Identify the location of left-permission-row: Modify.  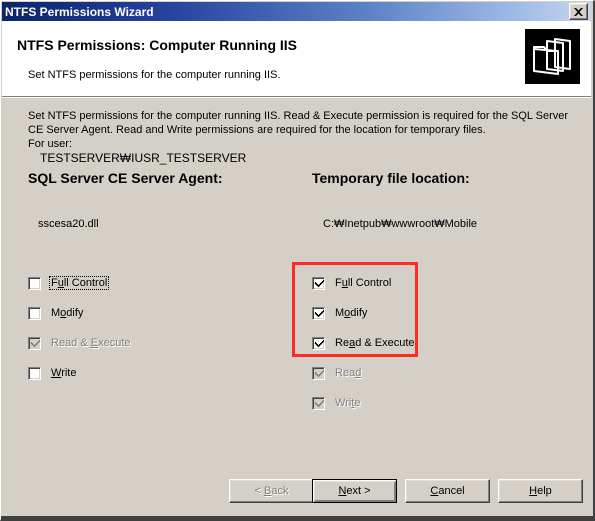
(56, 313).